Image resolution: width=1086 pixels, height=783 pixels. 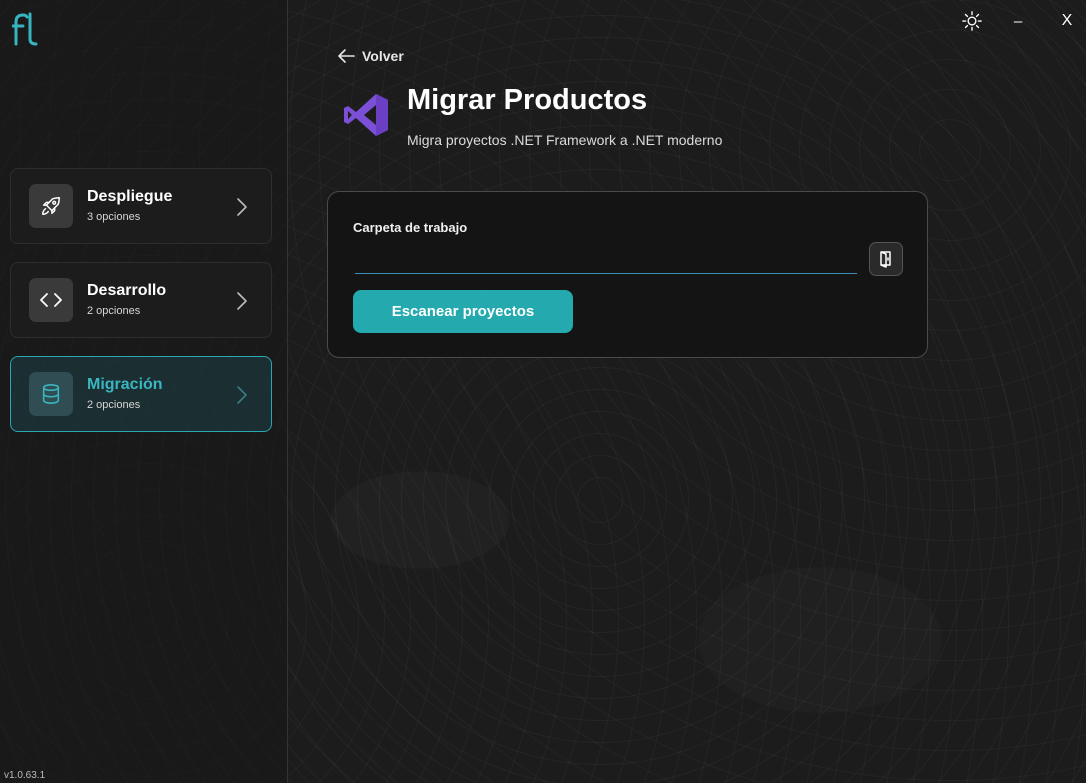 I want to click on scan-projects-button: Escanear proyectos, so click(x=463, y=311).